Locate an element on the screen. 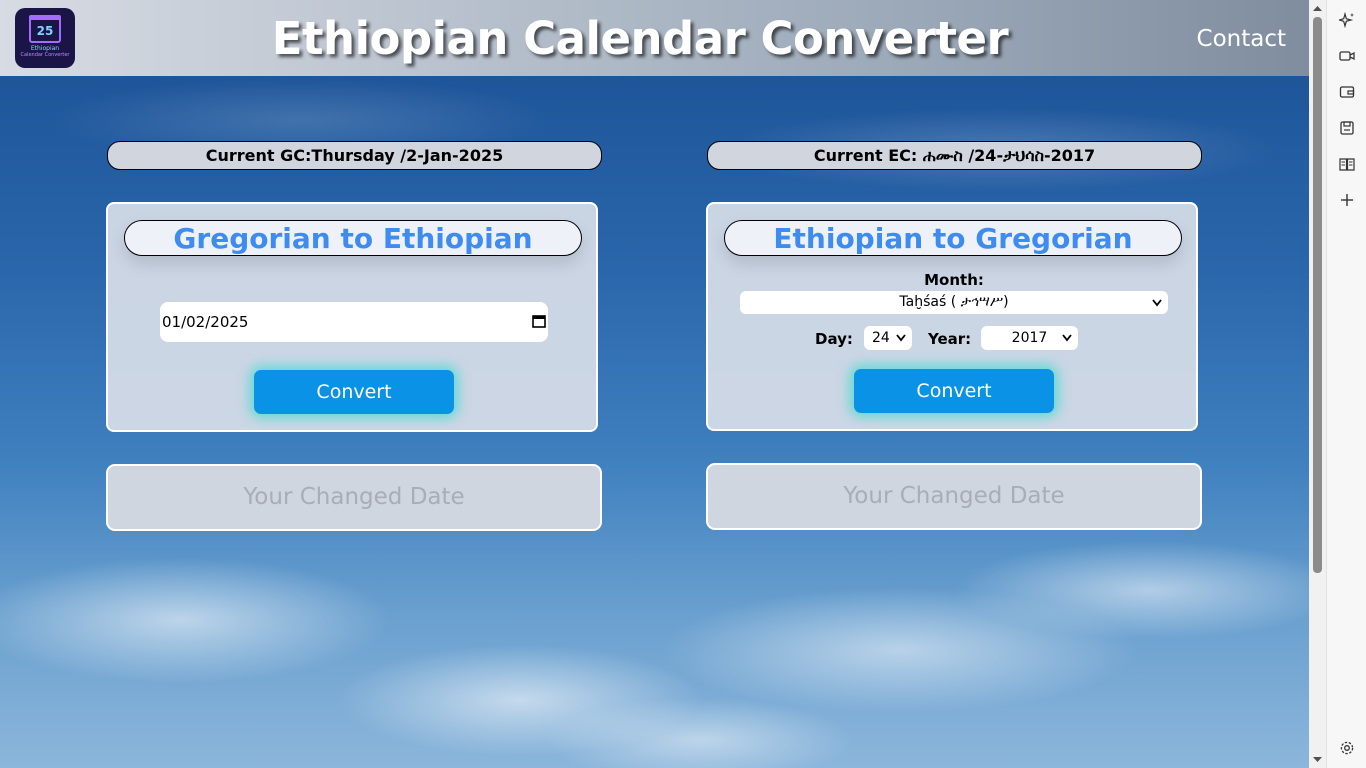 The image size is (1366, 768). gc-to-ec-title: Gregorian to Ethiopian is located at coordinates (353, 238).